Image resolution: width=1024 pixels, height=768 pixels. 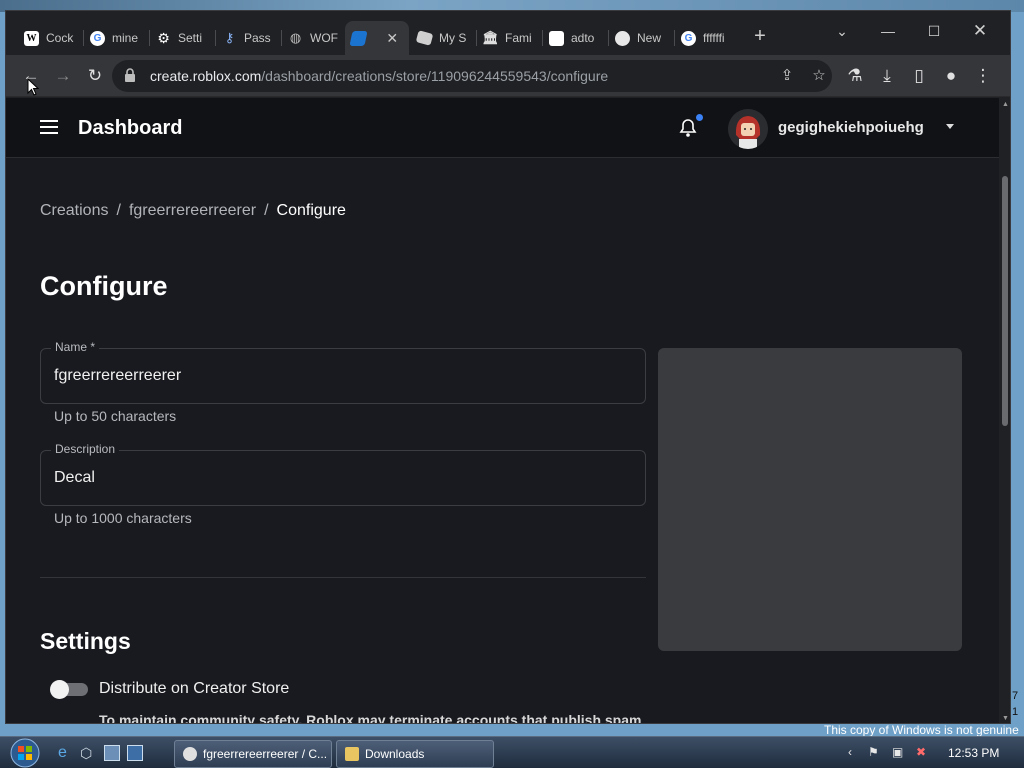 What do you see at coordinates (897, 752) in the screenshot?
I see `network-icon: ▣` at bounding box center [897, 752].